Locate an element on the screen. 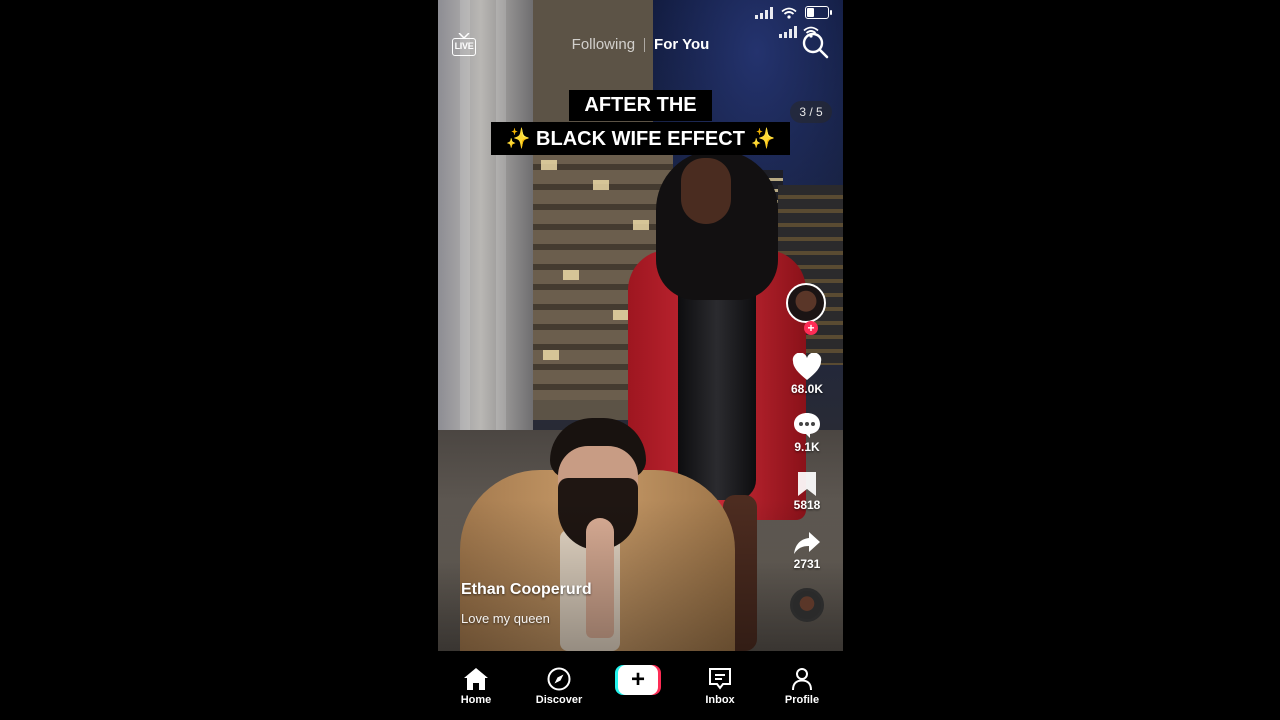 The height and width of the screenshot is (720, 1280). feed-tabs: Following For You is located at coordinates (640, 44).